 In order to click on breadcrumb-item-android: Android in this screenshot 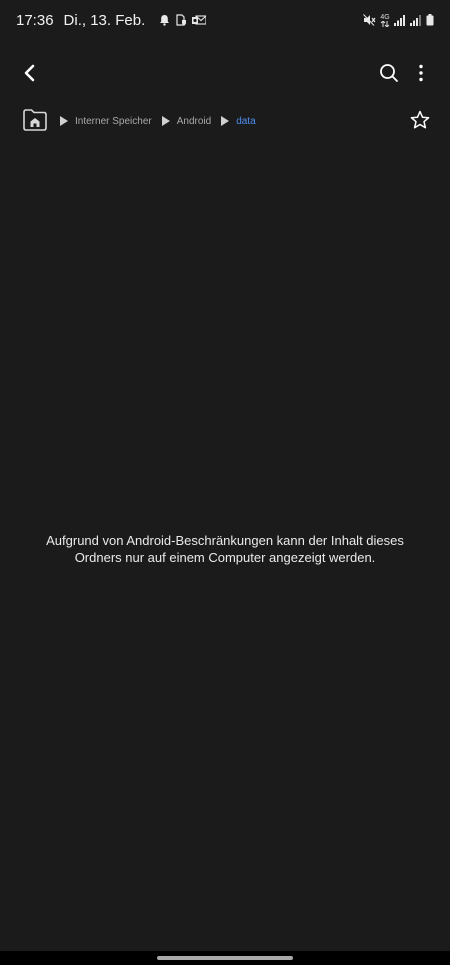, I will do `click(194, 121)`.